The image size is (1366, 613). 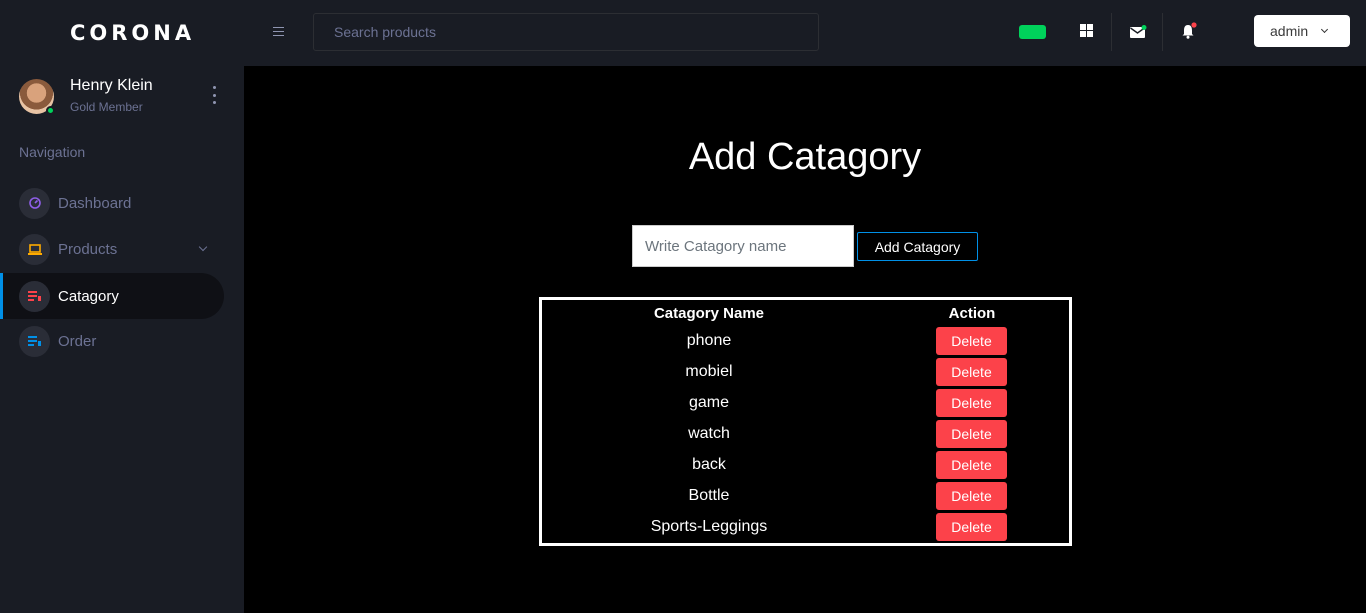 What do you see at coordinates (917, 246) in the screenshot?
I see `add-catagory-button: Add Catagory` at bounding box center [917, 246].